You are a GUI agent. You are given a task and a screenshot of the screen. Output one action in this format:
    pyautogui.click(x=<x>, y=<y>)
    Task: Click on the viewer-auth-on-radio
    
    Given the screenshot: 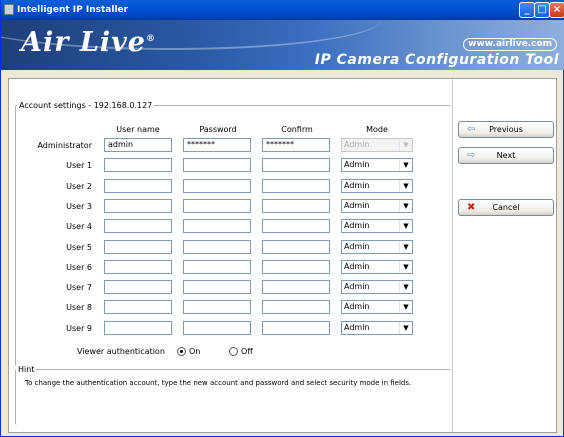 What is the action you would take?
    pyautogui.click(x=181, y=351)
    